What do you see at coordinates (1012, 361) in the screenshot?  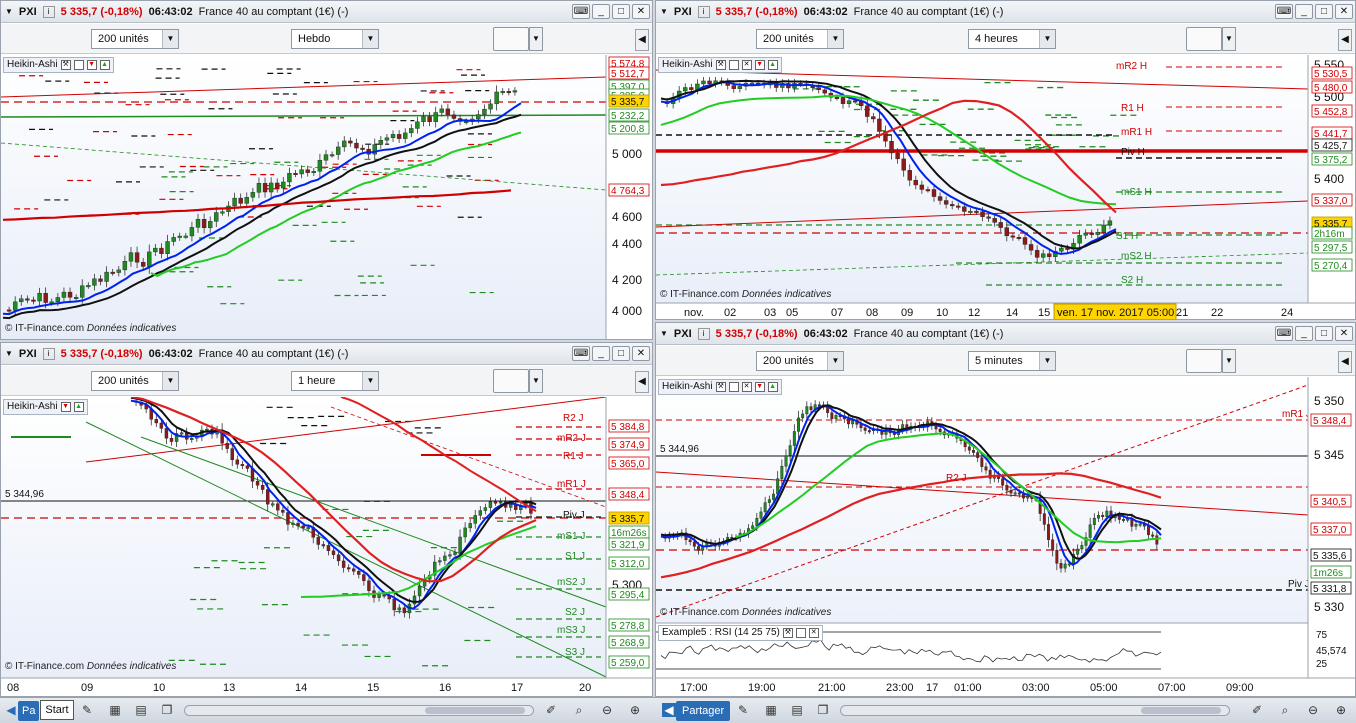 I see `timeframe-select: 5 minutes ▼` at bounding box center [1012, 361].